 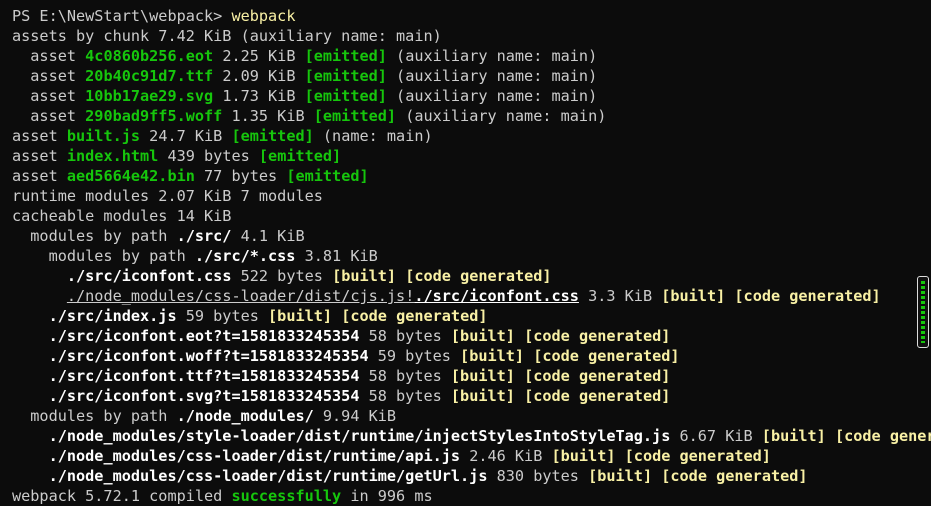 I want to click on terminal-segment: ./src/*.css, so click(x=245, y=256).